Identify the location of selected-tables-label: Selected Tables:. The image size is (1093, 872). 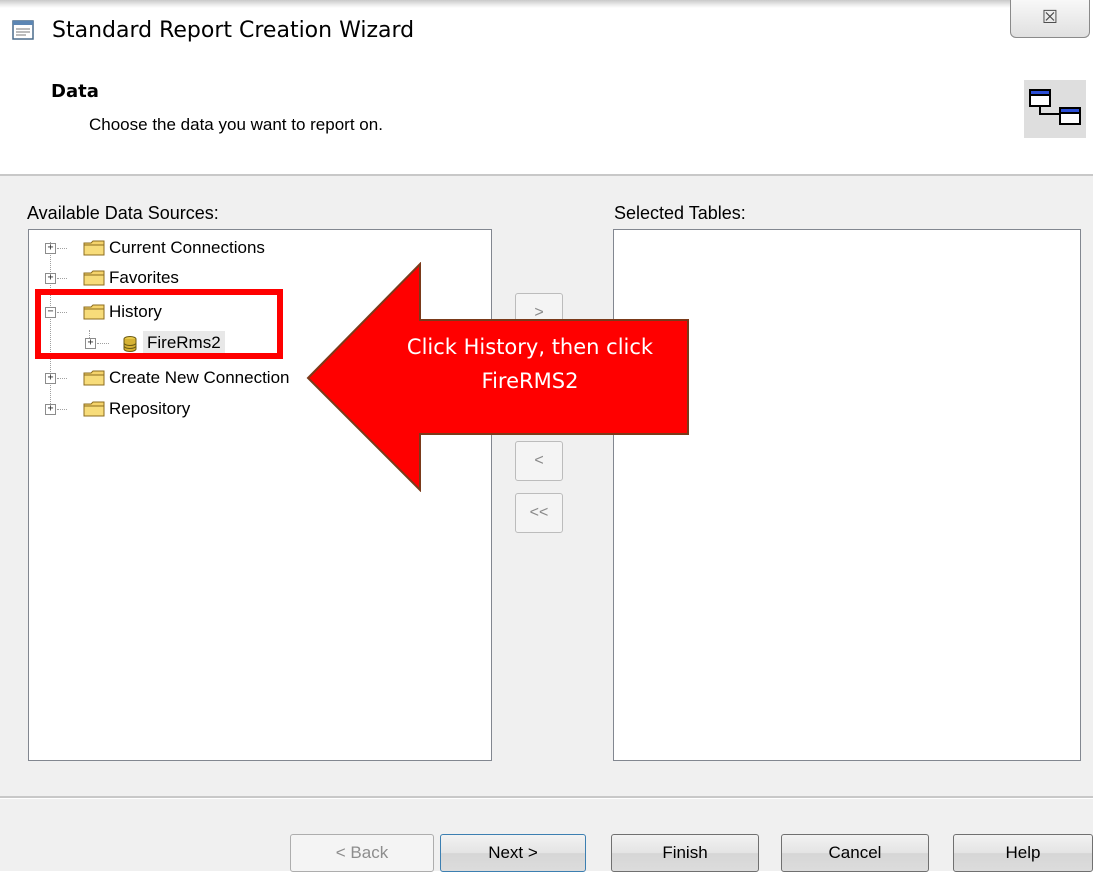
(680, 213).